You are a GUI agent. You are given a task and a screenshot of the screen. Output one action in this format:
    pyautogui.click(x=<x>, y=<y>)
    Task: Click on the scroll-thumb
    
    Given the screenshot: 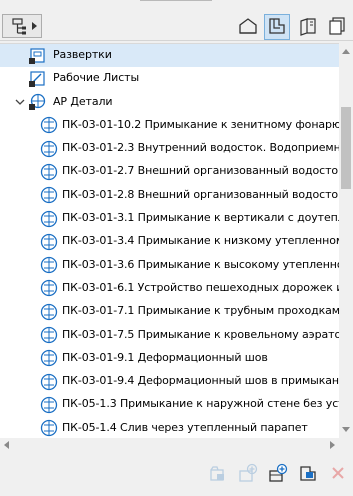 What is the action you would take?
    pyautogui.click(x=346, y=148)
    